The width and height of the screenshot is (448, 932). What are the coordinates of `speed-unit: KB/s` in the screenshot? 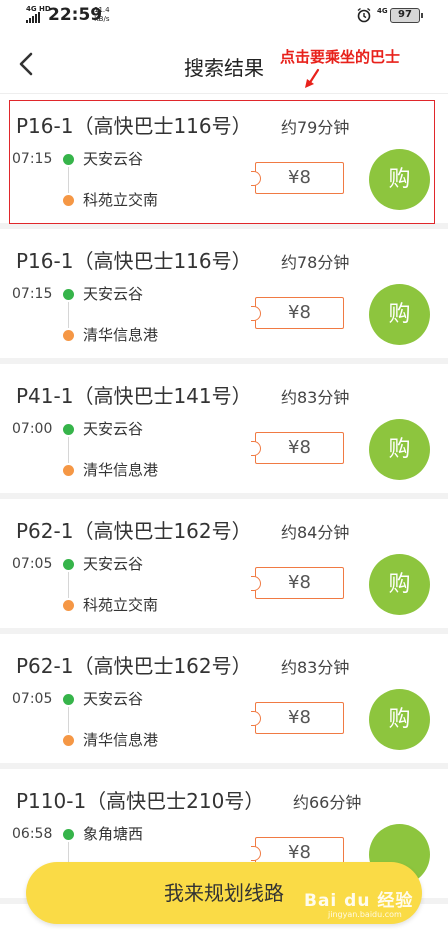 It's located at (102, 19).